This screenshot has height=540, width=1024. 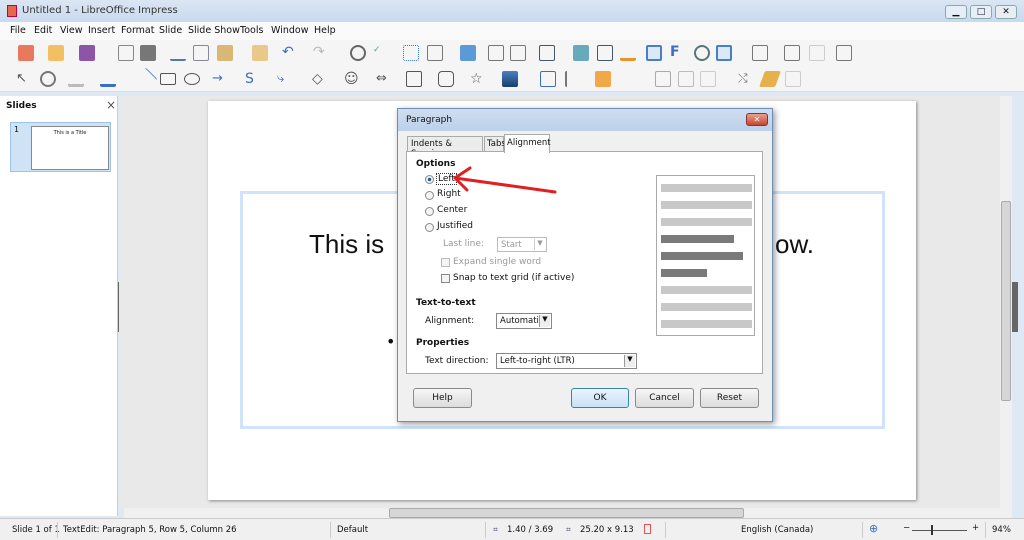 I want to click on sidebar-collapse-handle, so click(x=1015, y=307).